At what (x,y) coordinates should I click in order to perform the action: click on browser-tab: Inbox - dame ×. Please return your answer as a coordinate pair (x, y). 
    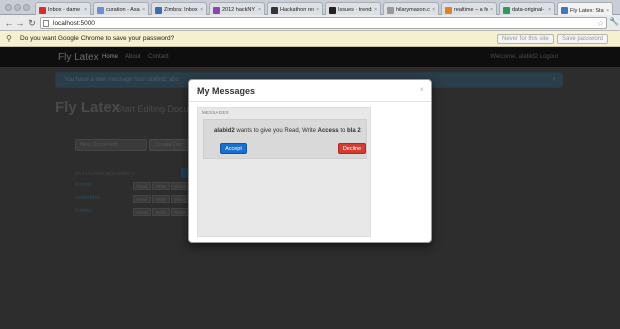
    Looking at the image, I should click on (63, 8).